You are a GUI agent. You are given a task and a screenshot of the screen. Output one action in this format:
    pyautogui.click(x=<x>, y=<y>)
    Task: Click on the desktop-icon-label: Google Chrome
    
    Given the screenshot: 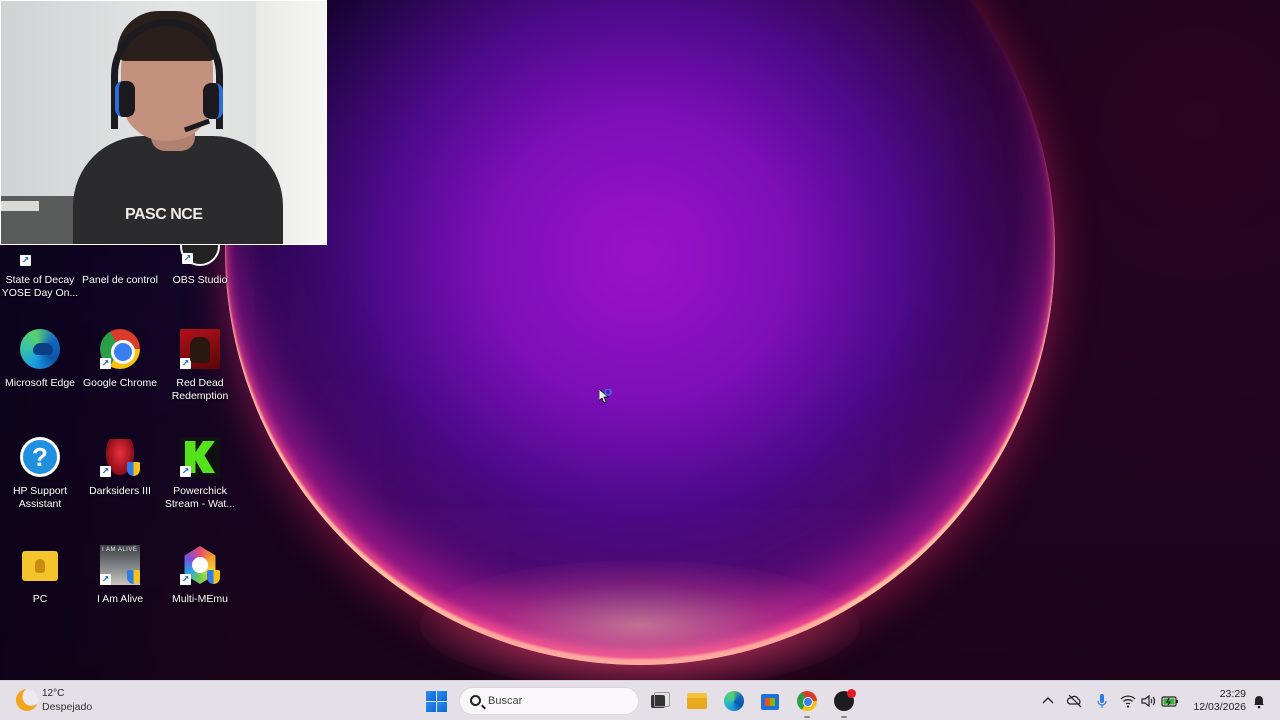 What is the action you would take?
    pyautogui.click(x=120, y=383)
    